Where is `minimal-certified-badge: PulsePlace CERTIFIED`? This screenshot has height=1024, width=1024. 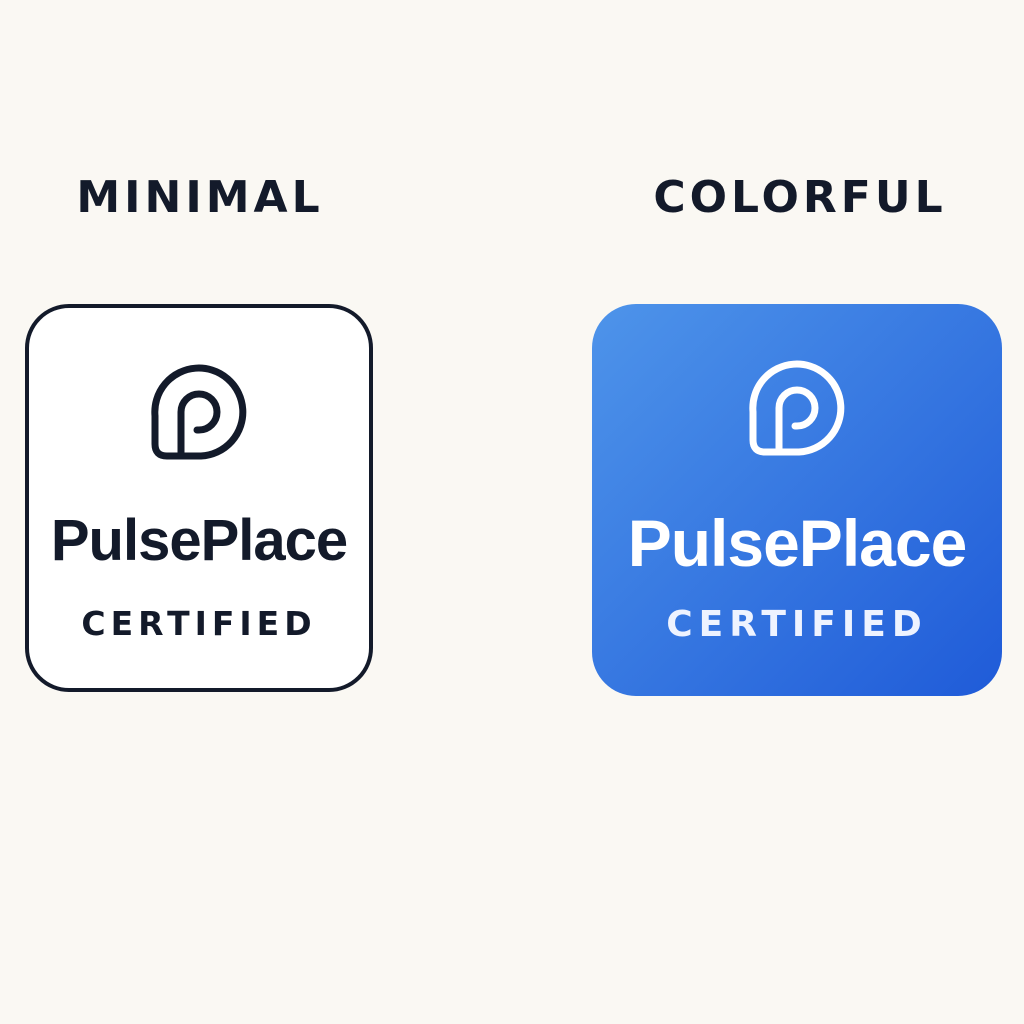
minimal-certified-badge: PulsePlace CERTIFIED is located at coordinates (199, 498).